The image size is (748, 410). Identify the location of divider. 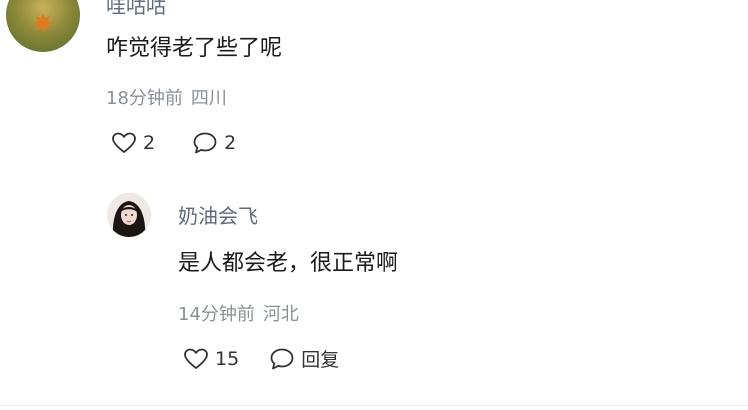
(374, 405).